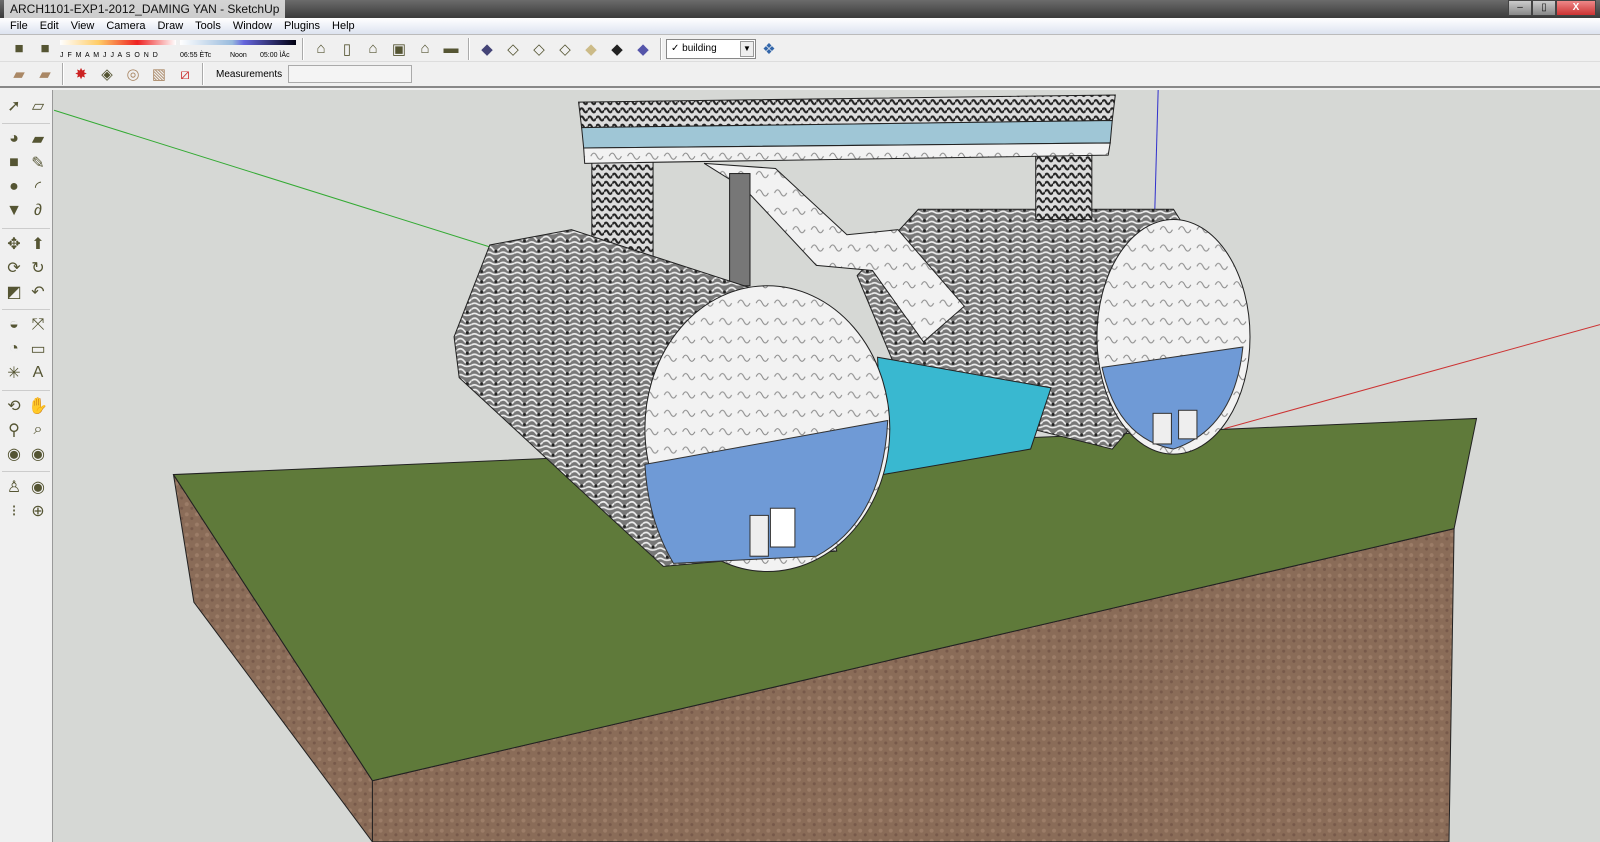  What do you see at coordinates (45, 74) in the screenshot?
I see `sandbox-scratch-icon: ▰` at bounding box center [45, 74].